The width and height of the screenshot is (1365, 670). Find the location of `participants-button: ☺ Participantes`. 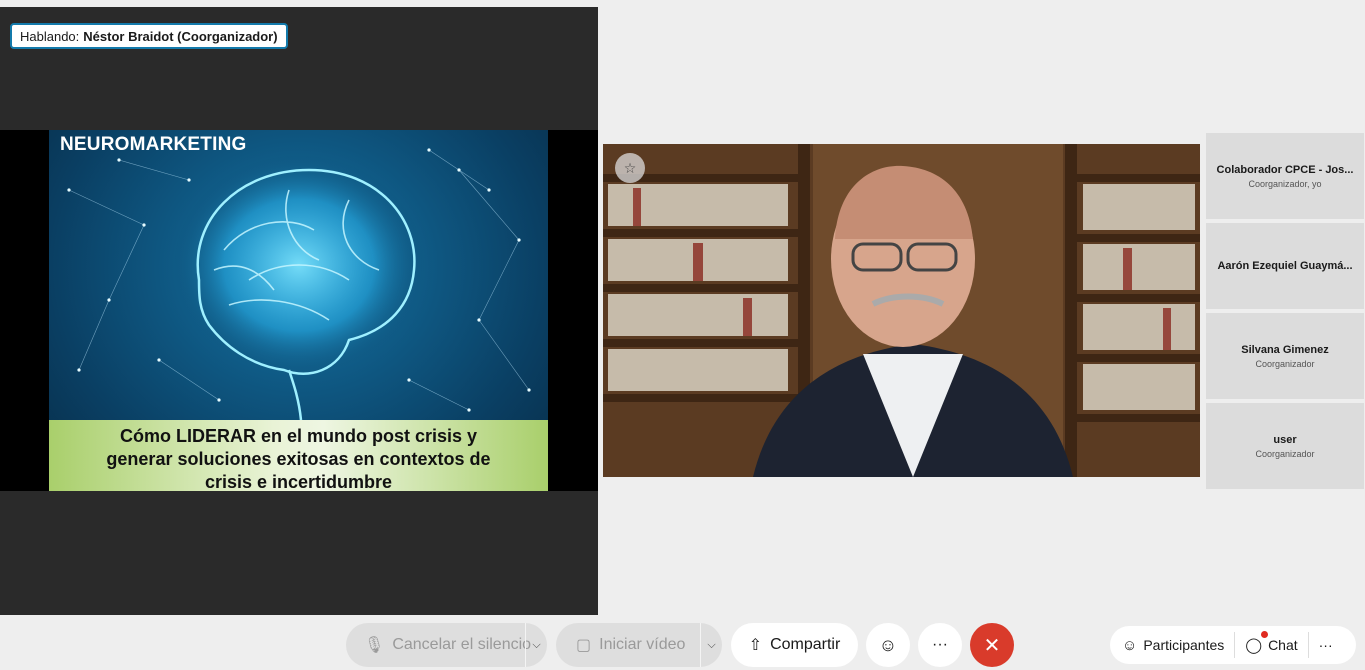

participants-button: ☺ Participantes is located at coordinates (1172, 645).